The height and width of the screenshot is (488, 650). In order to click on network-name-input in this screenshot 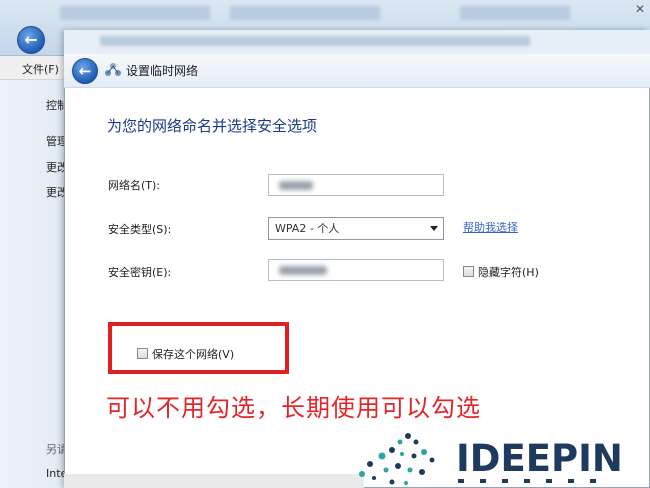, I will do `click(356, 185)`.